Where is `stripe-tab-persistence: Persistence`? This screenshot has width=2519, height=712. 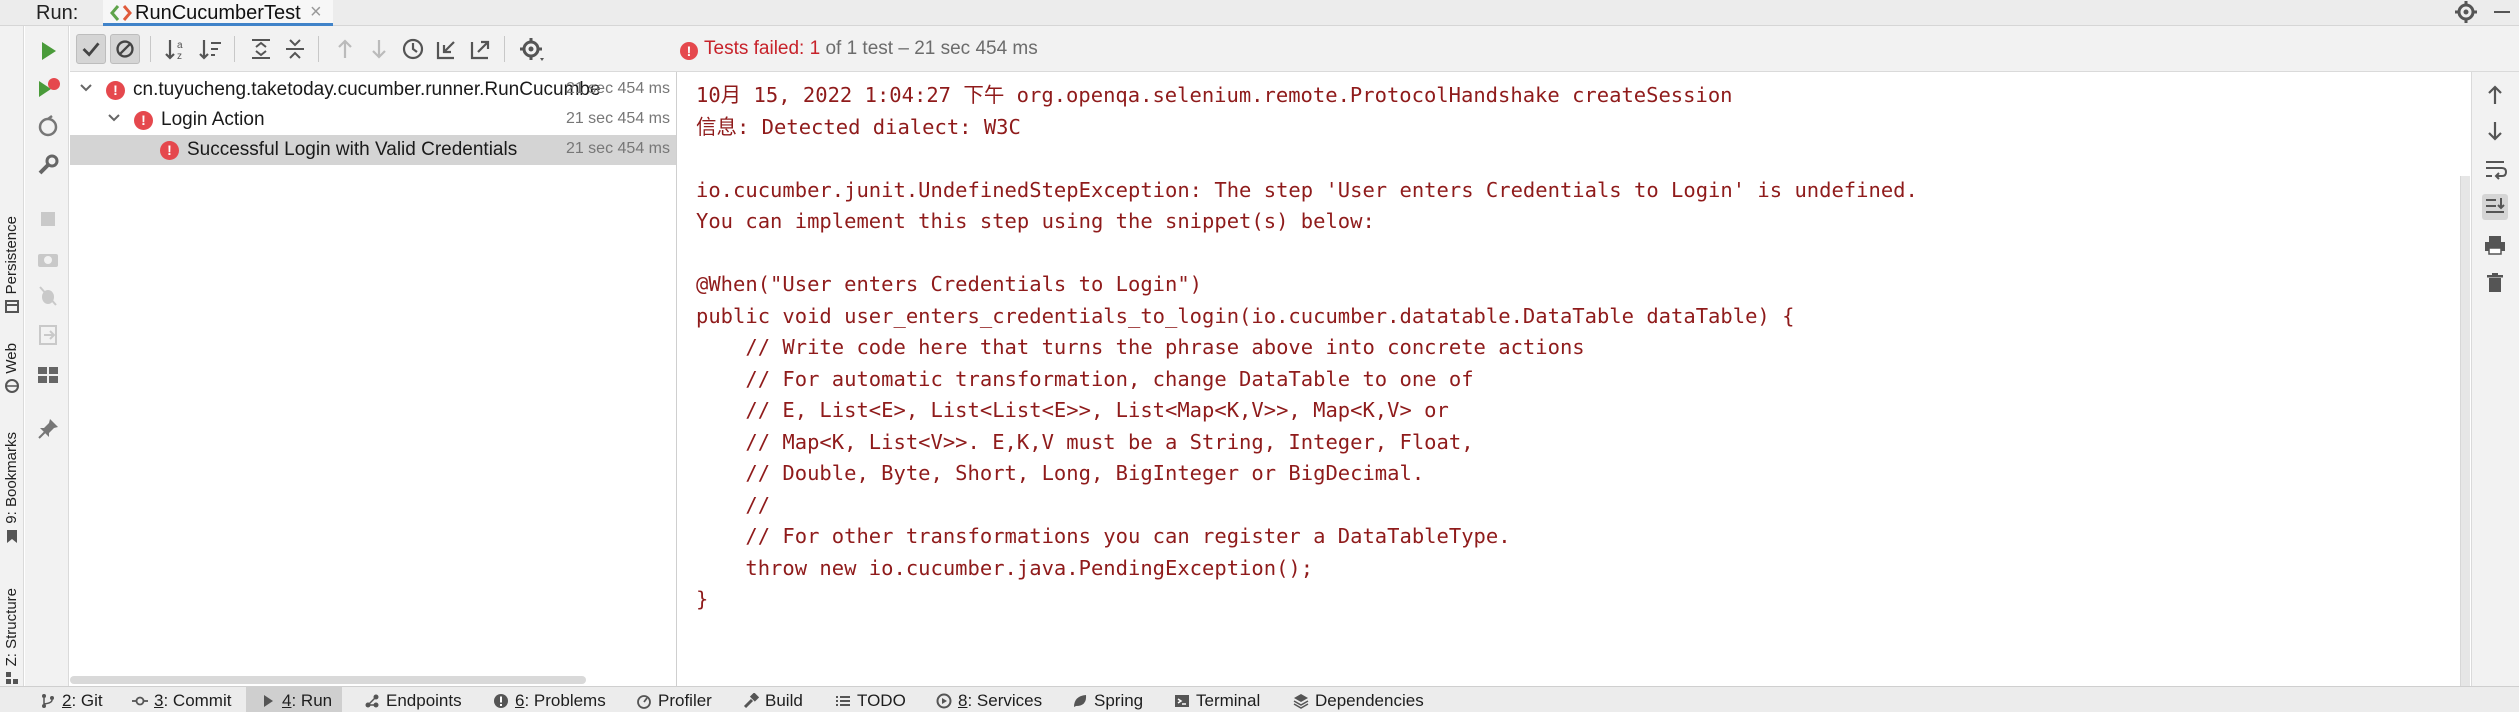 stripe-tab-persistence: Persistence is located at coordinates (12, 236).